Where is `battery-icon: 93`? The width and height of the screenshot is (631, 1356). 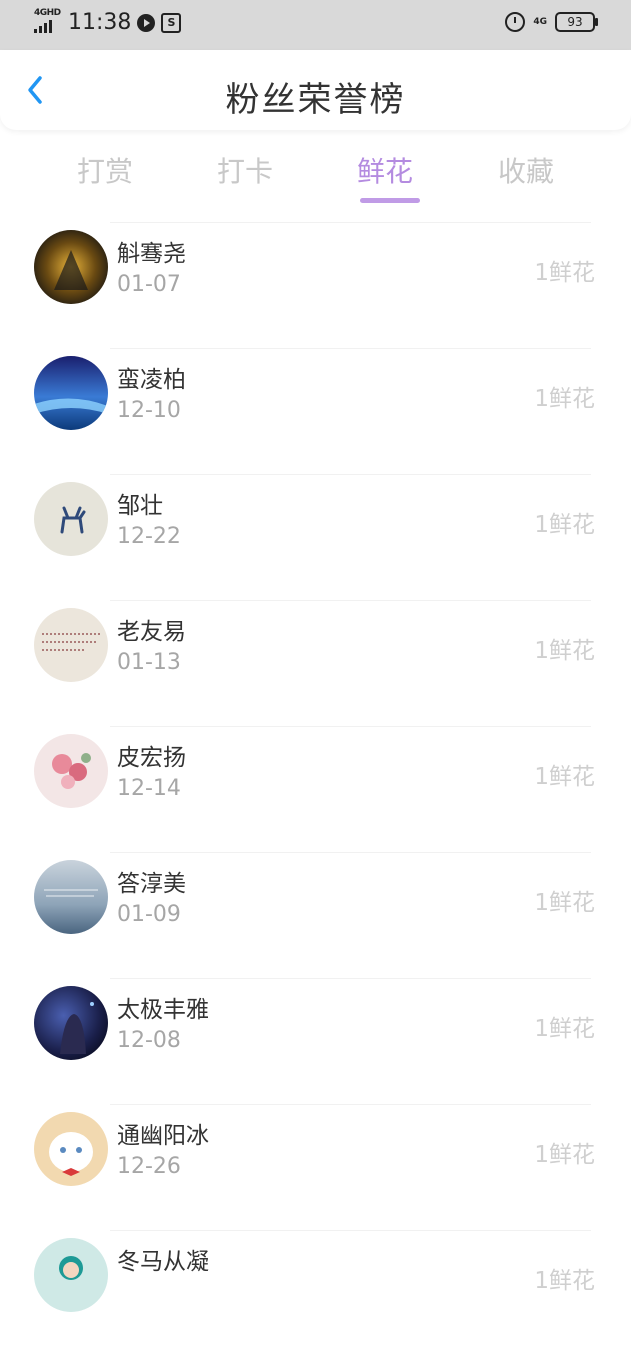 battery-icon: 93 is located at coordinates (576, 22).